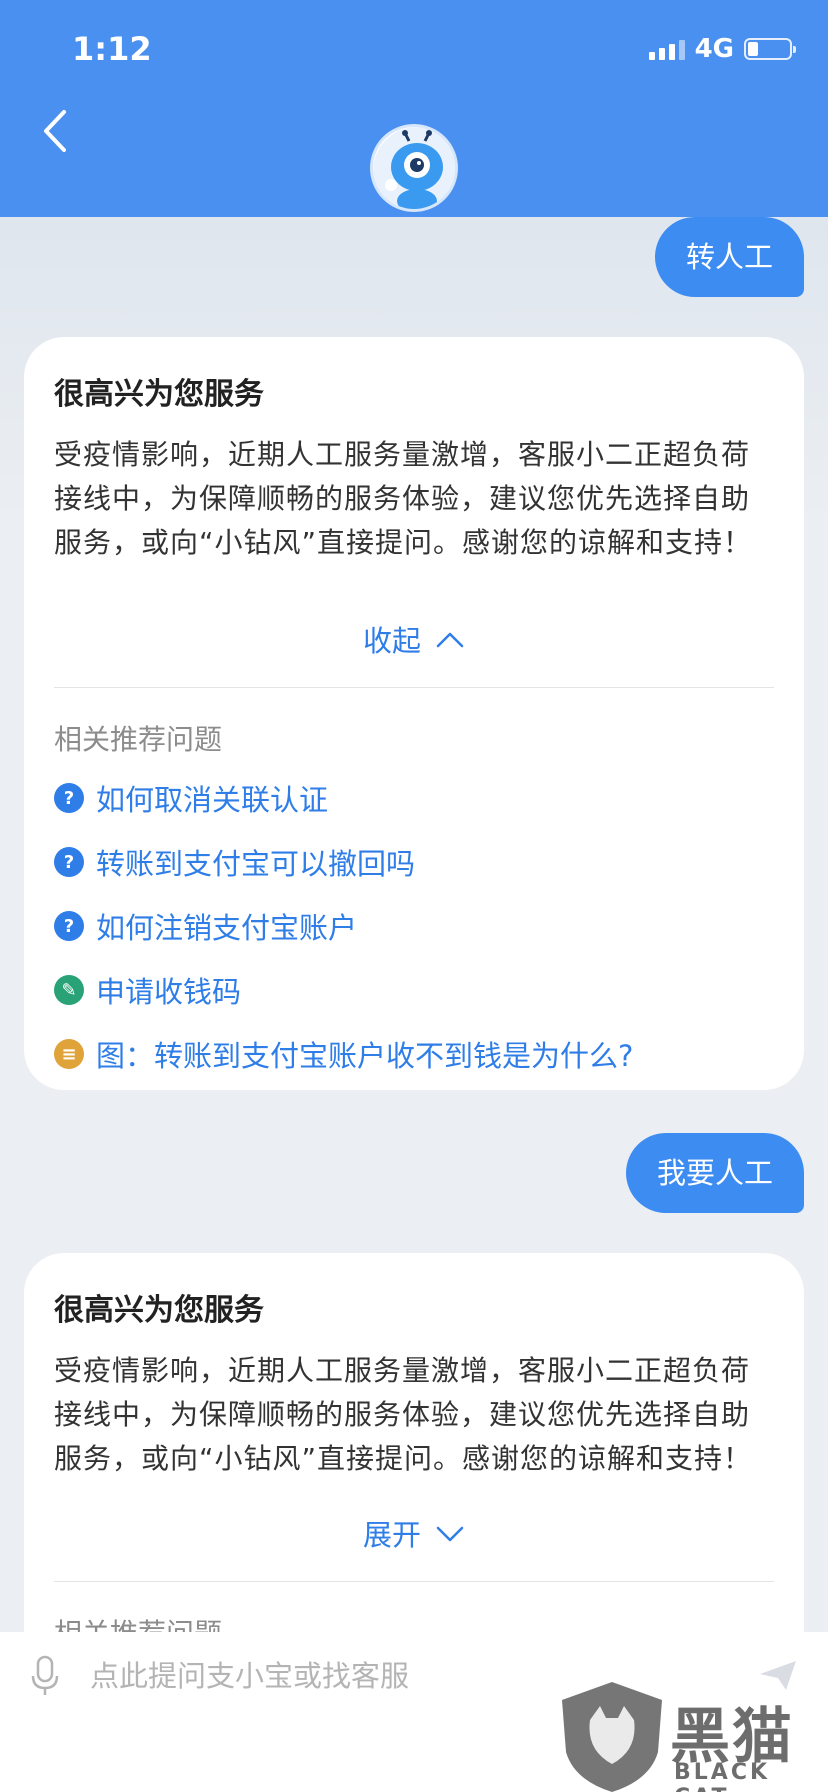  What do you see at coordinates (391, 1535) in the screenshot?
I see `expand-label: 展开` at bounding box center [391, 1535].